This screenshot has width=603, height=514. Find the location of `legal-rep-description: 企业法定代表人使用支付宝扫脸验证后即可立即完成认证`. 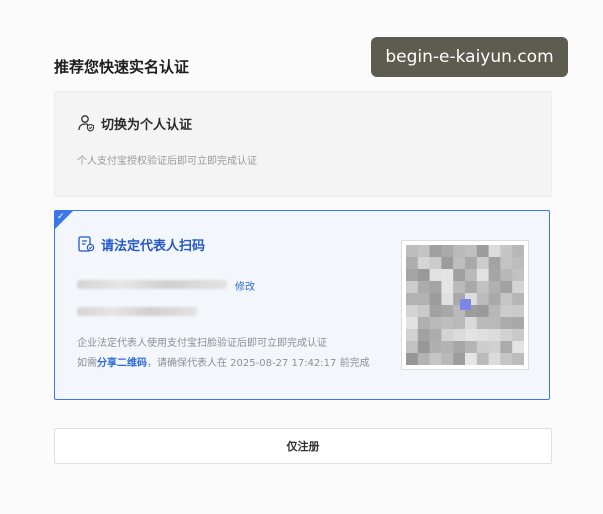

legal-rep-description: 企业法定代表人使用支付宝扫脸验证后即可立即完成认证 is located at coordinates (202, 343).